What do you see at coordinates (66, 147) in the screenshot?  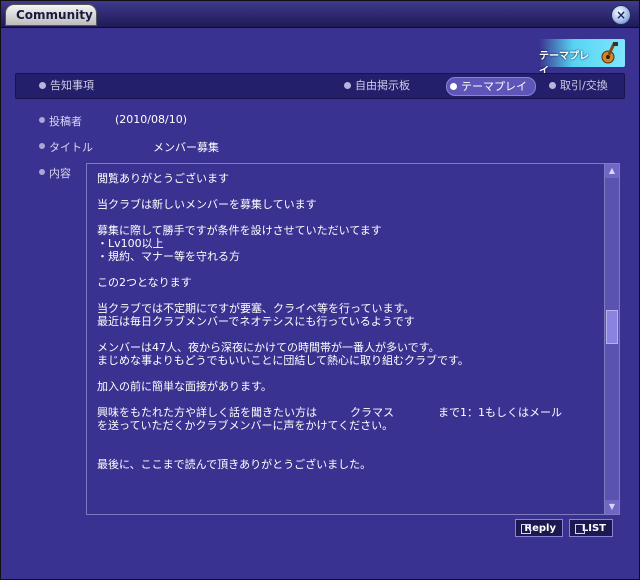 I see `title-label: タイトル` at bounding box center [66, 147].